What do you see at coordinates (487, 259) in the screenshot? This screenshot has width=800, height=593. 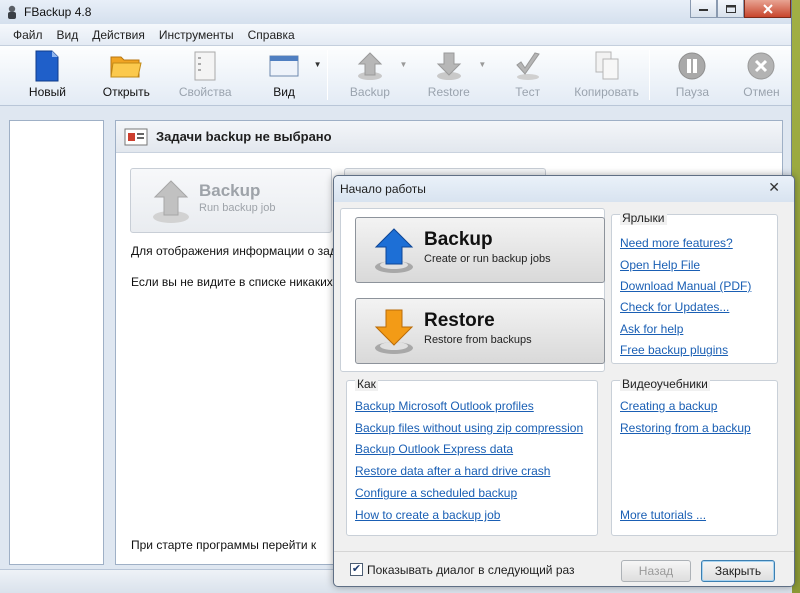 I see `dialog-backup-subtitle: Create or run backup jobs` at bounding box center [487, 259].